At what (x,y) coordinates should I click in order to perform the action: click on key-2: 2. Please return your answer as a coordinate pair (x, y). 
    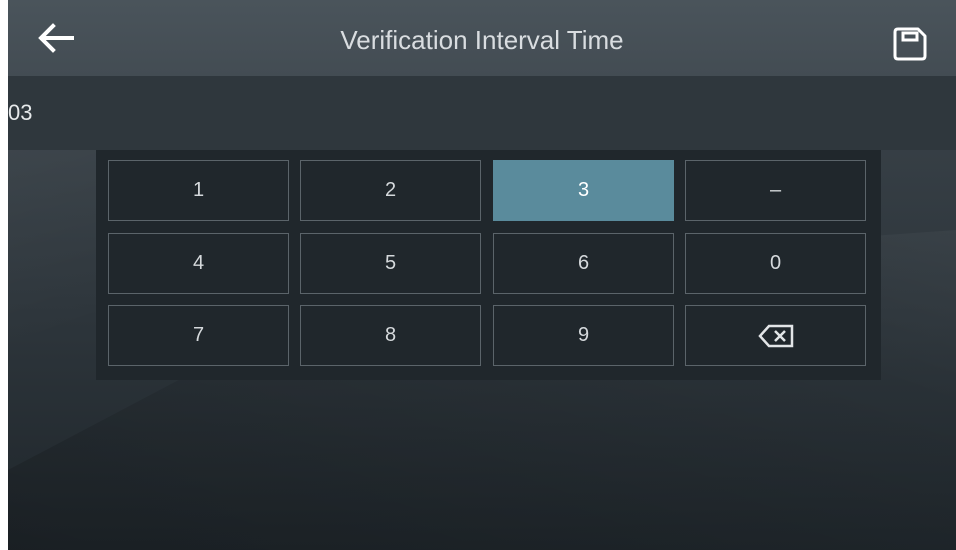
    Looking at the image, I should click on (390, 190).